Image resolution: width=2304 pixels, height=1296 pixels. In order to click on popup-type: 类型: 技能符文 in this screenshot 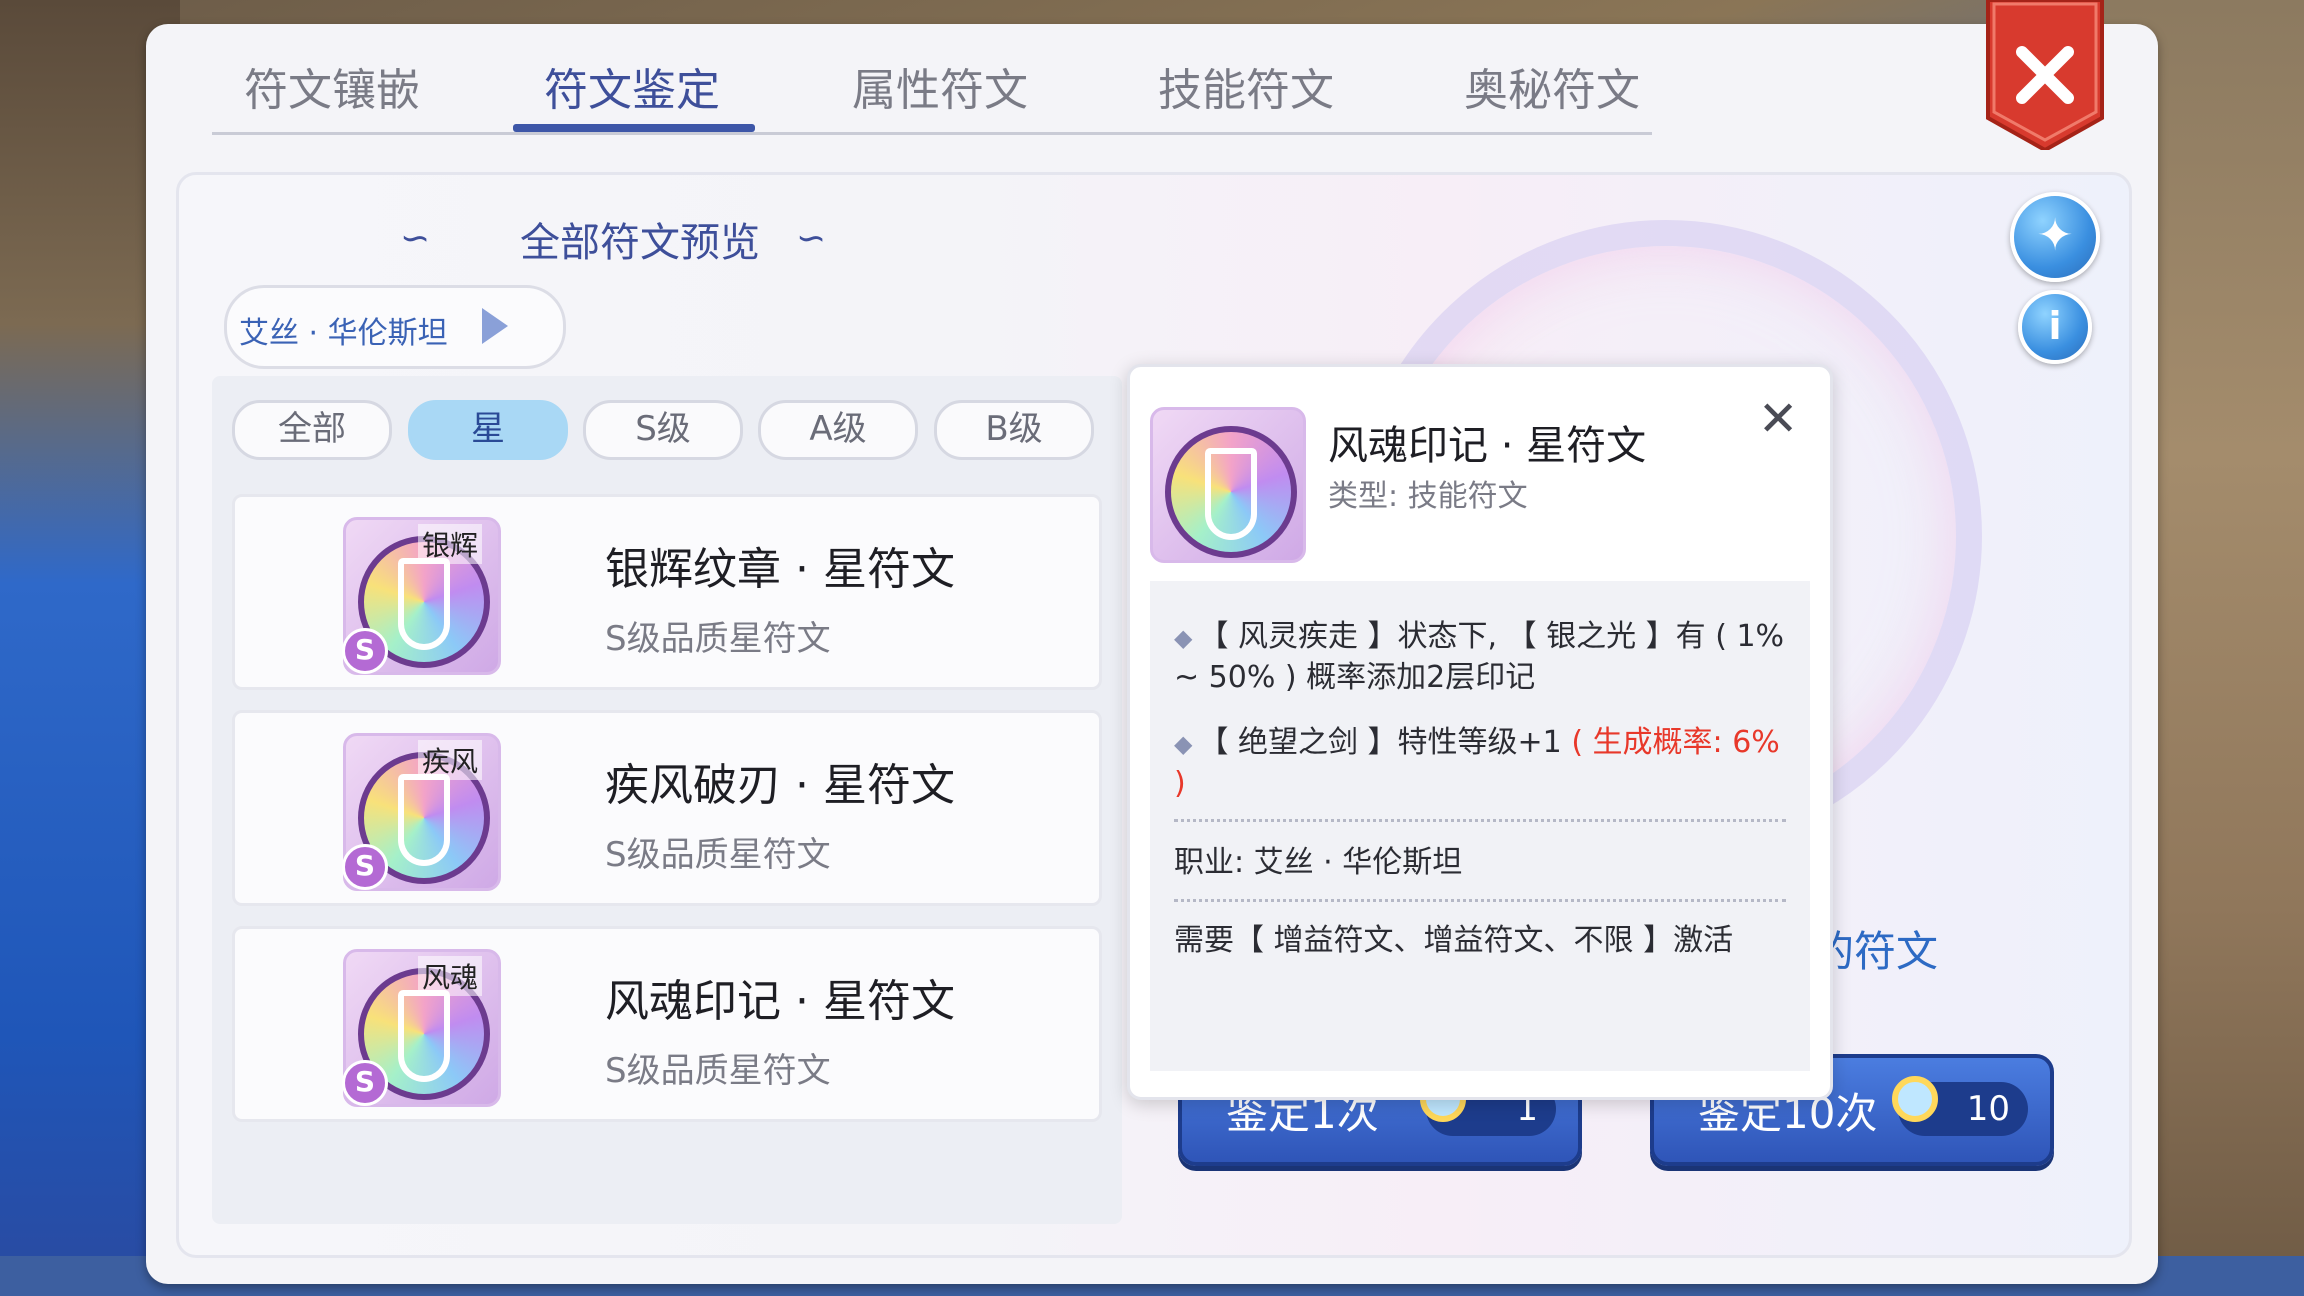, I will do `click(1428, 496)`.